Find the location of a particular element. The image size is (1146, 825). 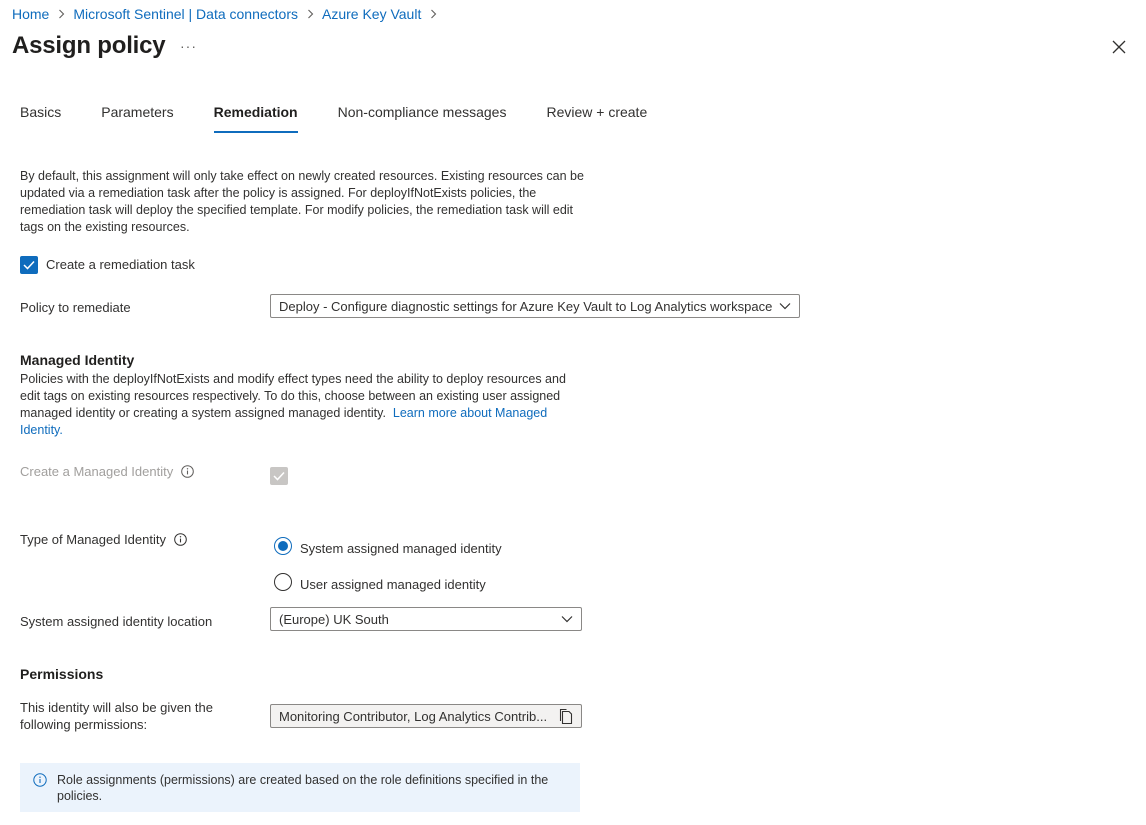

copy-icon is located at coordinates (566, 716).